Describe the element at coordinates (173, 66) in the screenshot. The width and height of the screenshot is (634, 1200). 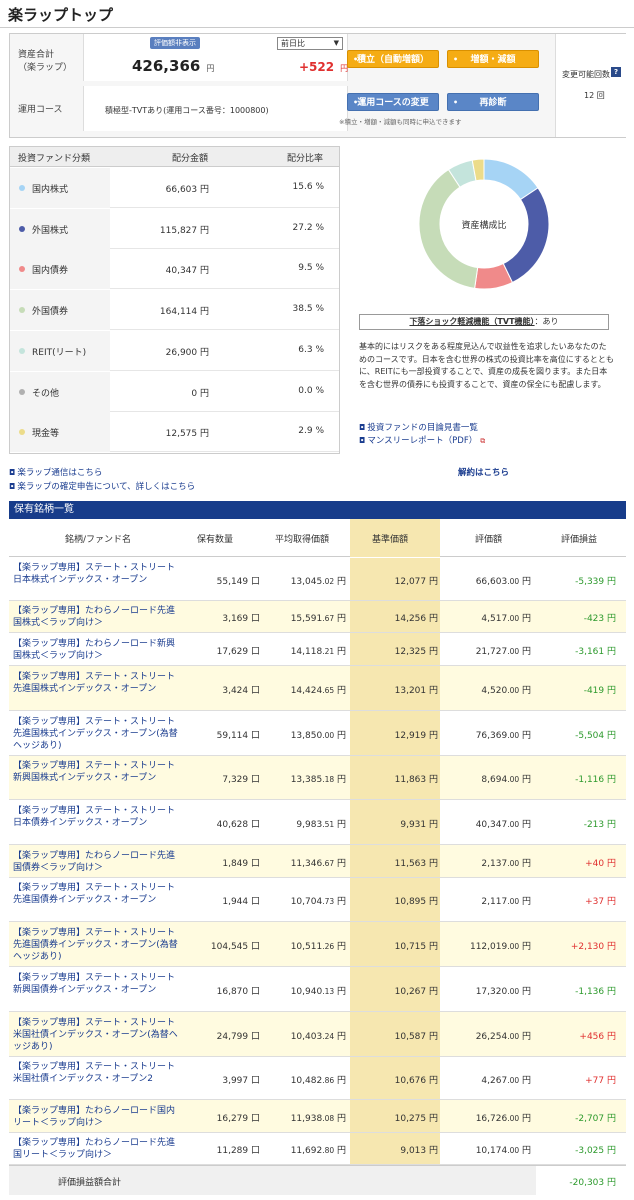
I see `asset-total-value: 426,366 円` at that location.